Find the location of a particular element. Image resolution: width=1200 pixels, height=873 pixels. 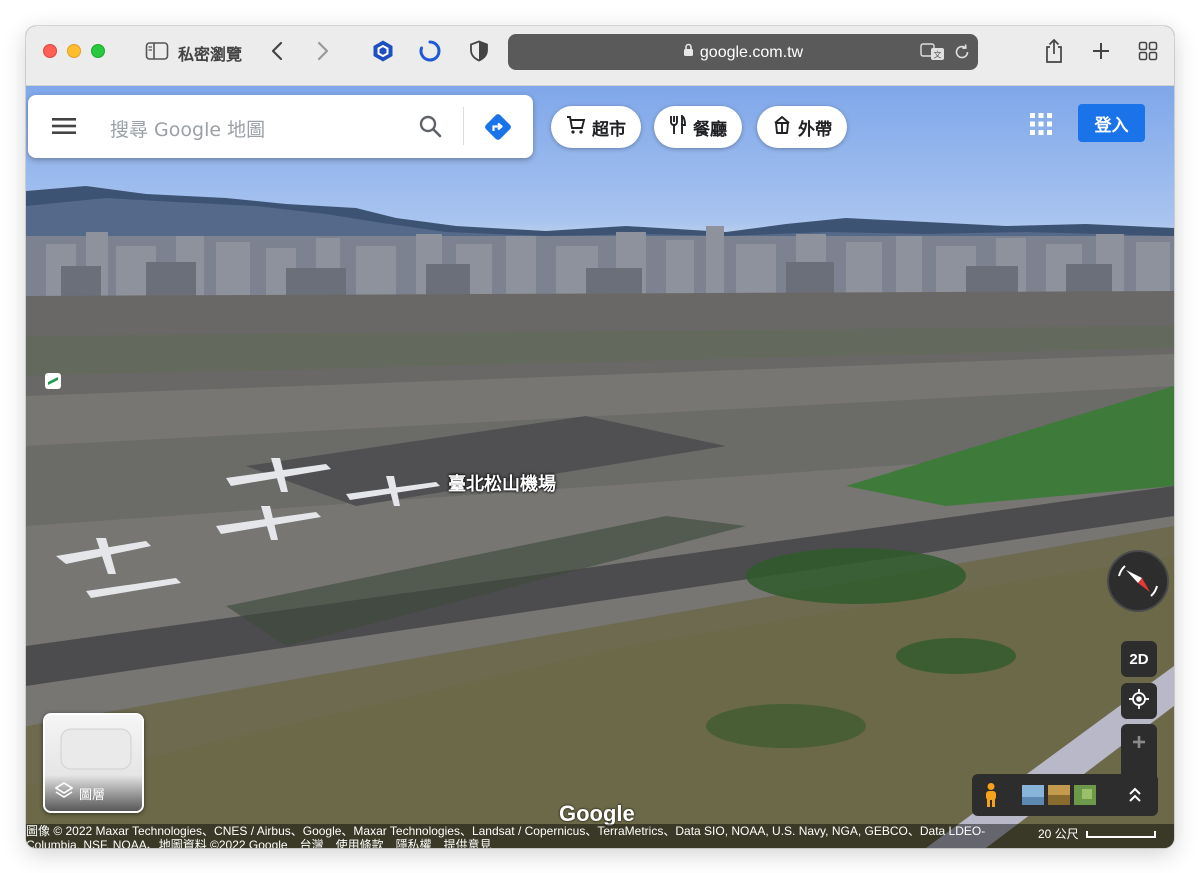

close-window-button is located at coordinates (50, 51).